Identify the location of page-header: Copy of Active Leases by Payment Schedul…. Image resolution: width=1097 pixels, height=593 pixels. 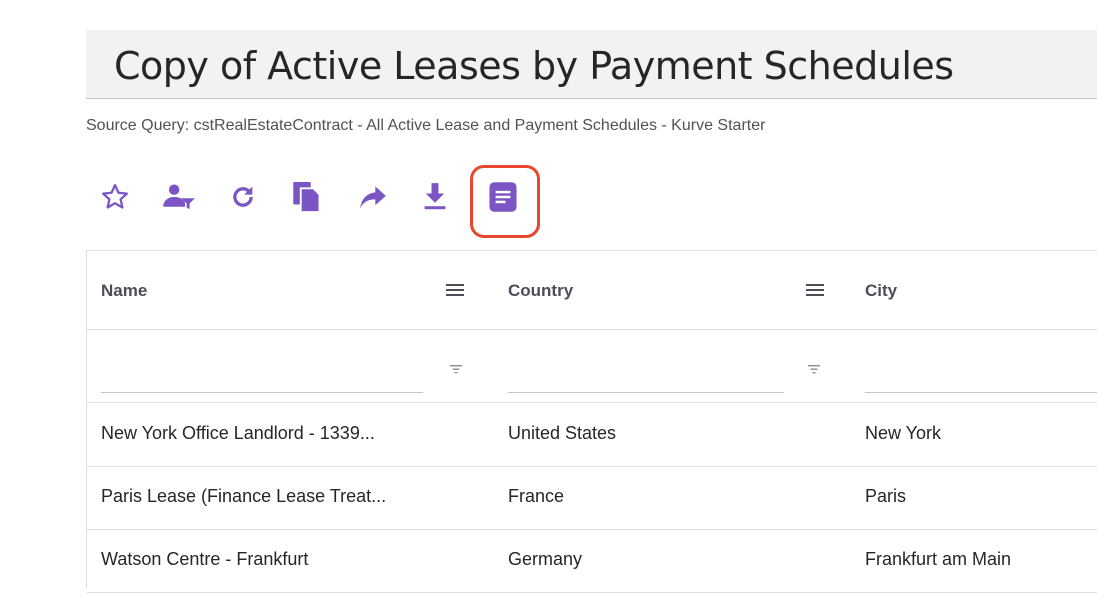
(591, 64).